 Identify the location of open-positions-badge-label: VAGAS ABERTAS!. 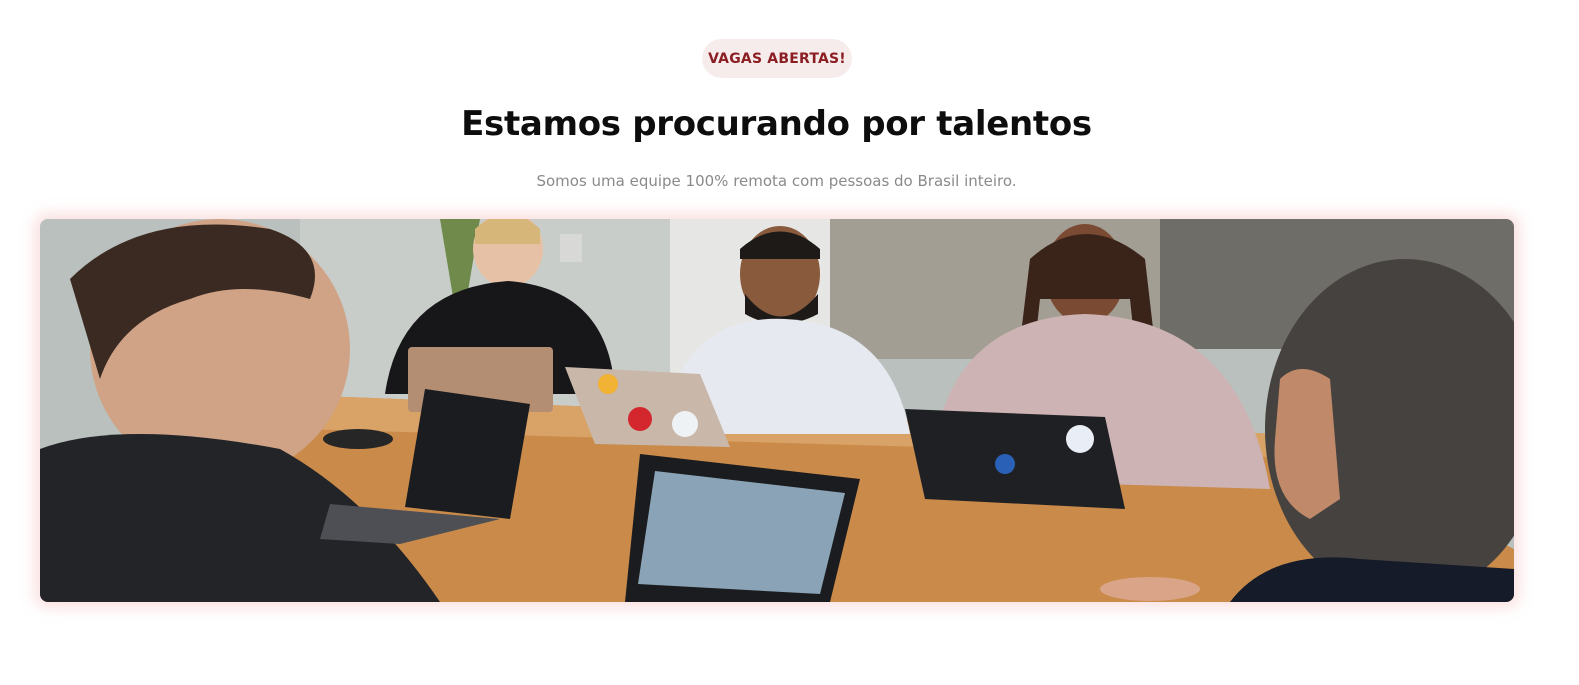
(777, 58).